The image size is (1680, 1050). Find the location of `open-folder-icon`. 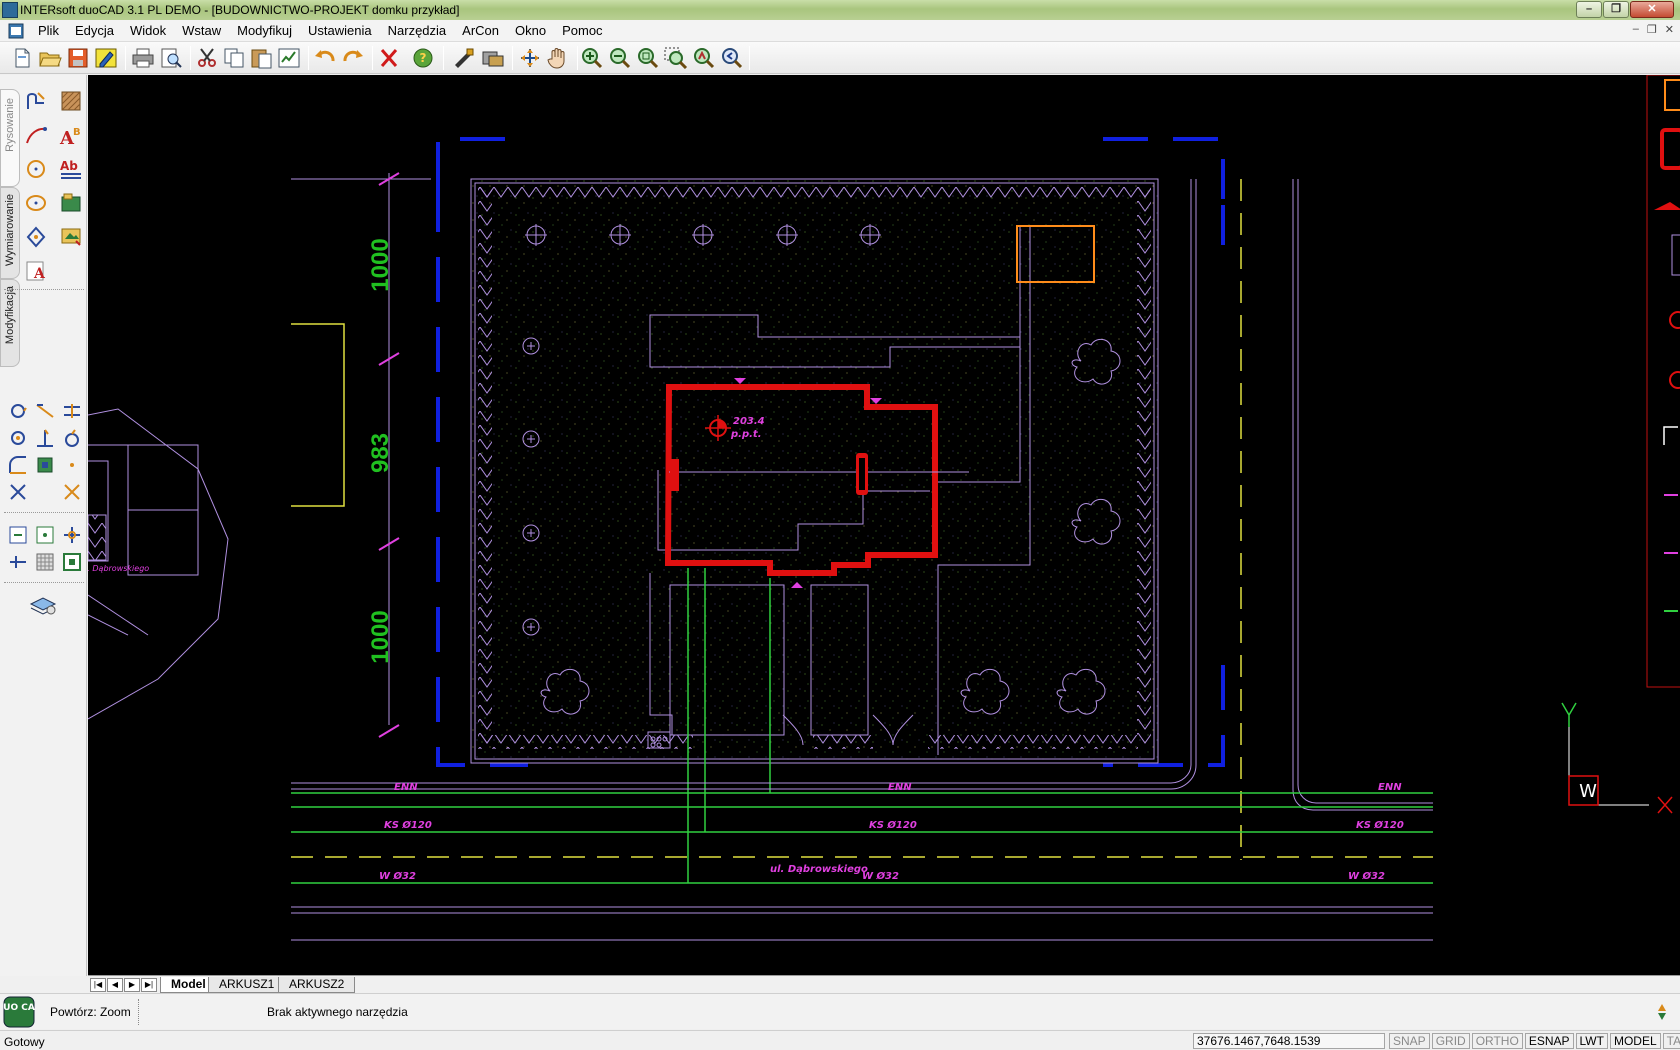

open-folder-icon is located at coordinates (50, 58).